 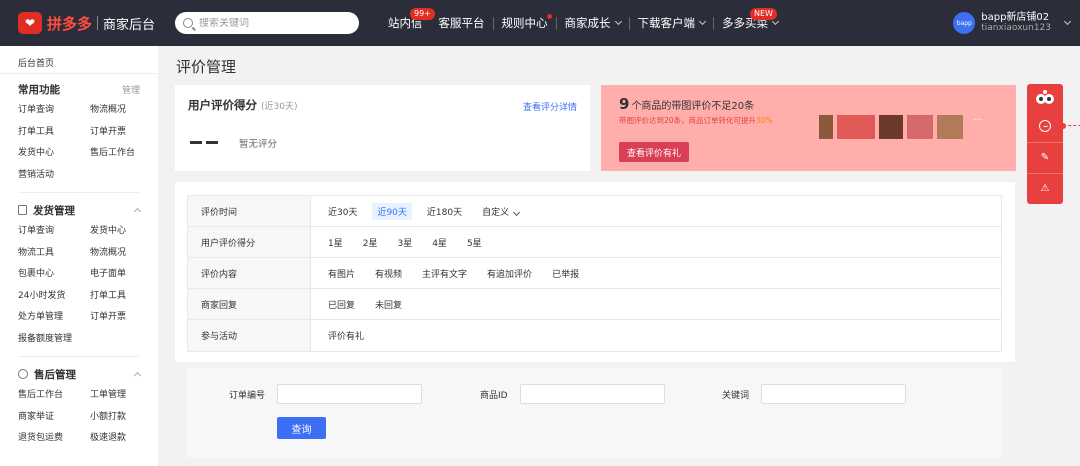 I want to click on document-icon, so click(x=22, y=210).